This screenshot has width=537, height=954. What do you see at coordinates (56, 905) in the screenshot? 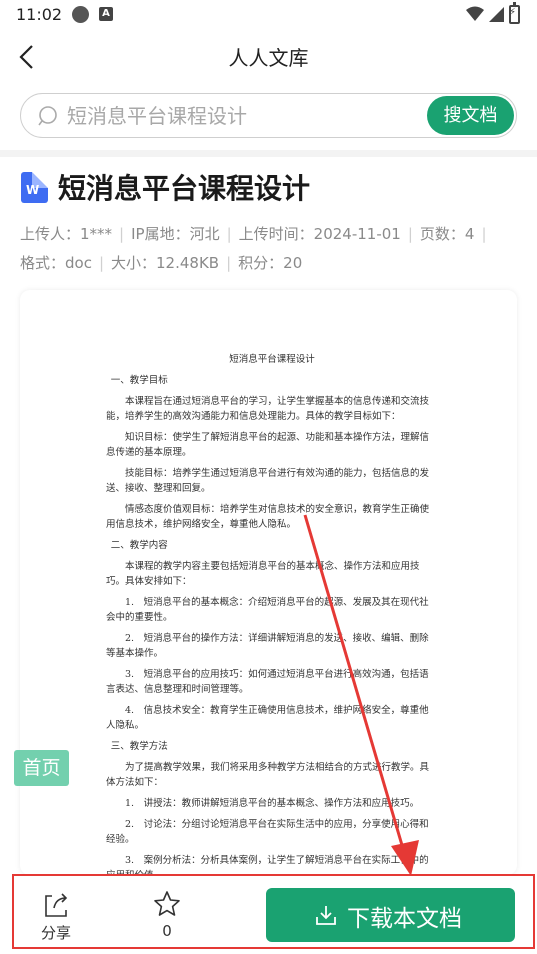
I see `share-icon` at bounding box center [56, 905].